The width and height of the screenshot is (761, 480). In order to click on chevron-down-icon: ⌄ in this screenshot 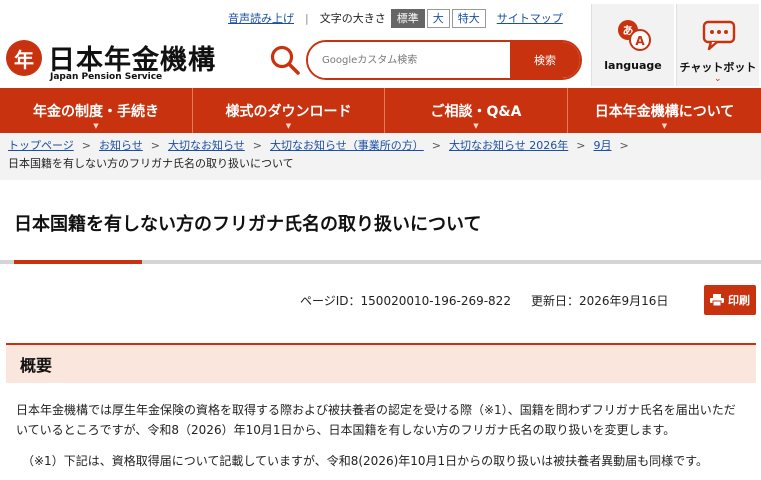, I will do `click(718, 79)`.